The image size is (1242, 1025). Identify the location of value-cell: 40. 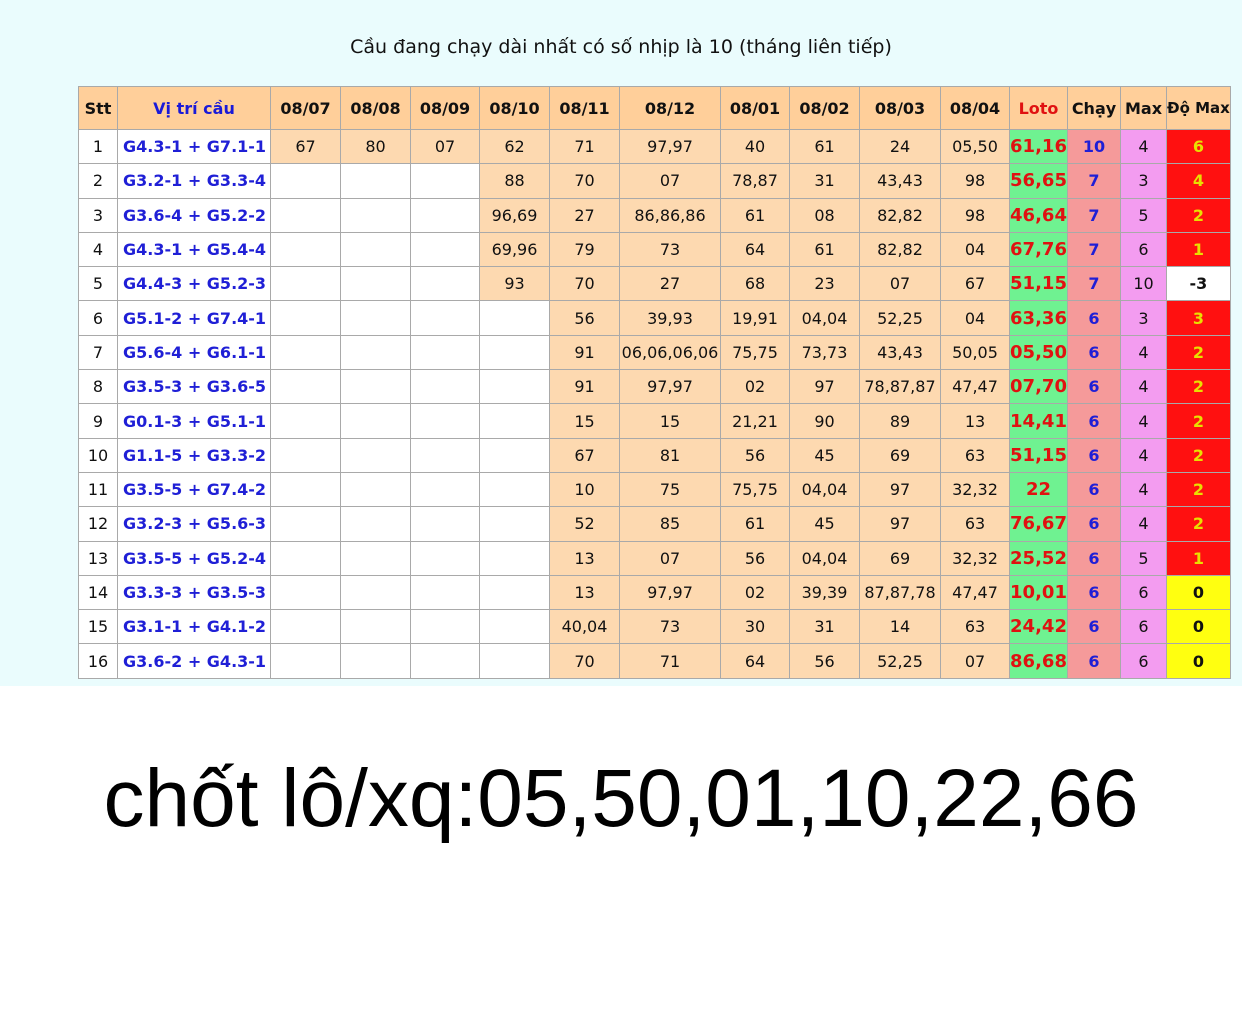
(755, 146).